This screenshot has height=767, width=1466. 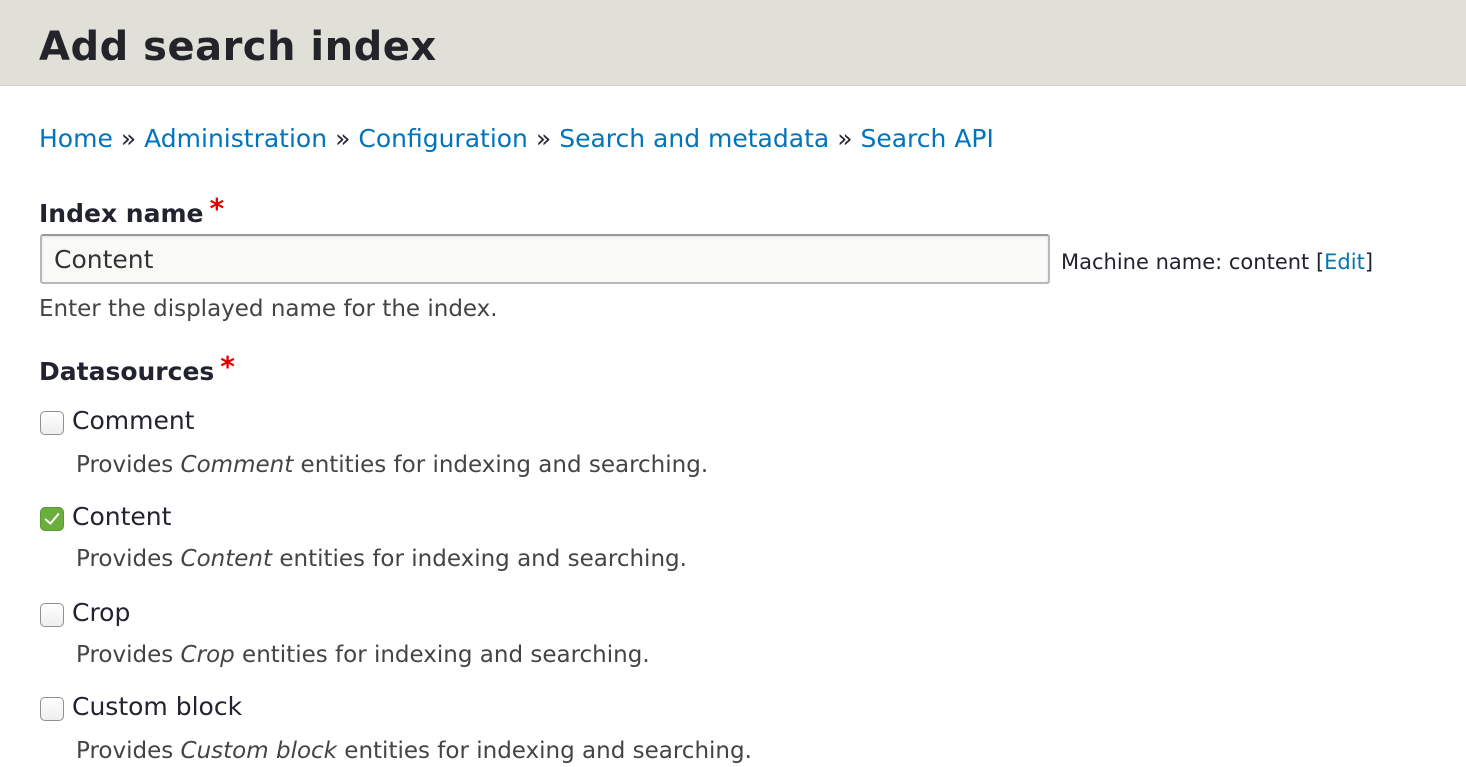 I want to click on datasources-label-text: Datasources, so click(x=127, y=371).